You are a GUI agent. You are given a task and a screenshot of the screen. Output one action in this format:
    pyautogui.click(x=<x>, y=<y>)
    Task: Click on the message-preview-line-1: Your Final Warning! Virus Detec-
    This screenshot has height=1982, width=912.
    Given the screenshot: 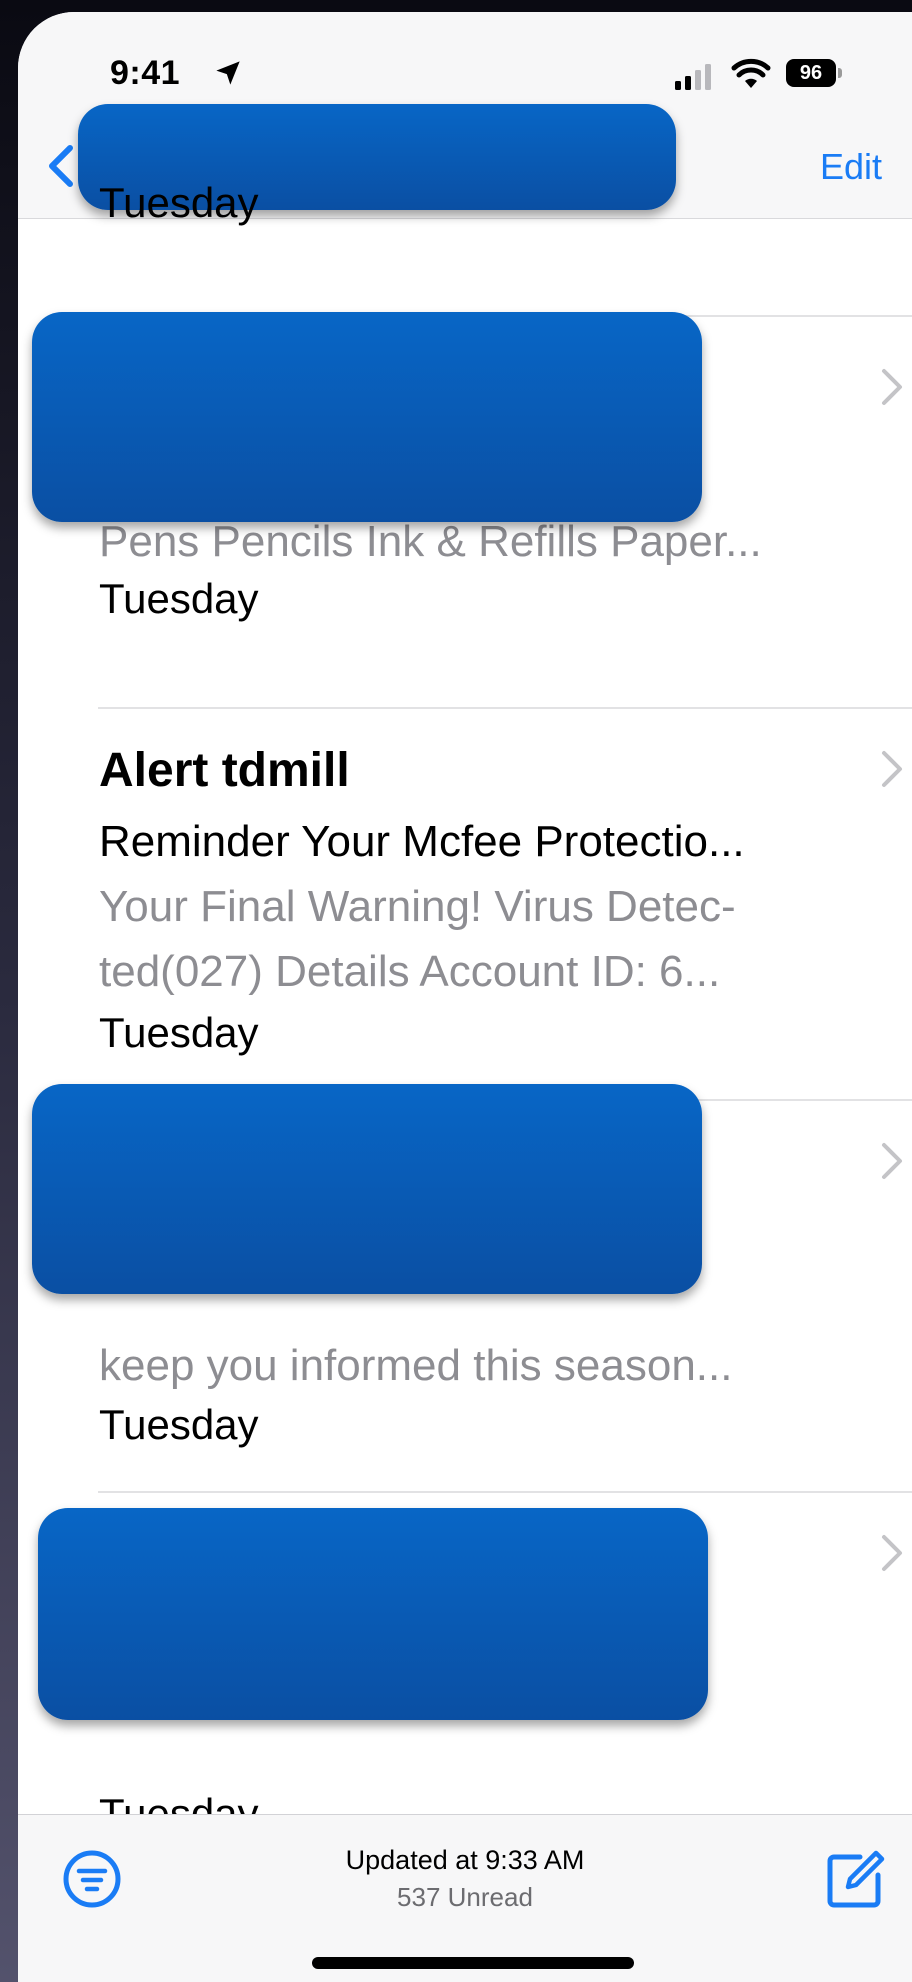 What is the action you would take?
    pyautogui.click(x=417, y=906)
    